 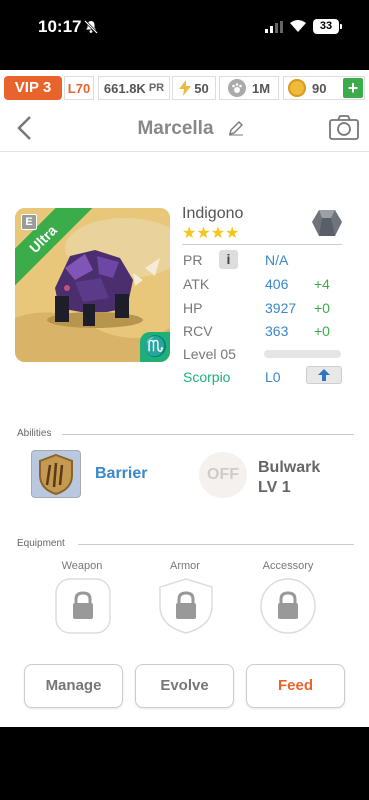 I want to click on ability-bulwark: Bulwark LV 1, so click(x=289, y=478).